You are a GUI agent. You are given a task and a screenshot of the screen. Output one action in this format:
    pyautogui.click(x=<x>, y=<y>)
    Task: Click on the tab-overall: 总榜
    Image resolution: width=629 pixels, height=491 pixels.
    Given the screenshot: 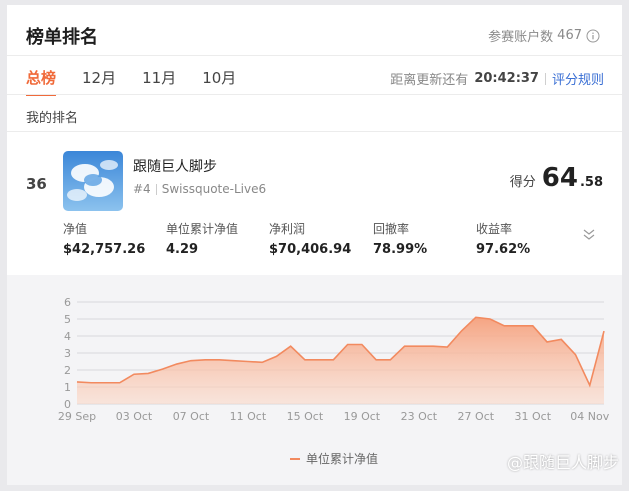 What is the action you would take?
    pyautogui.click(x=41, y=81)
    